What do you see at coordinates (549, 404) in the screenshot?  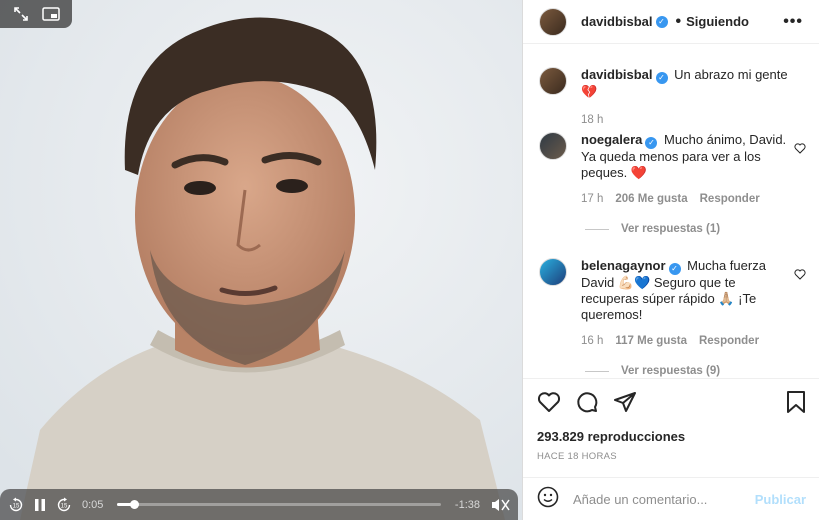 I see `like-heart-icon` at bounding box center [549, 404].